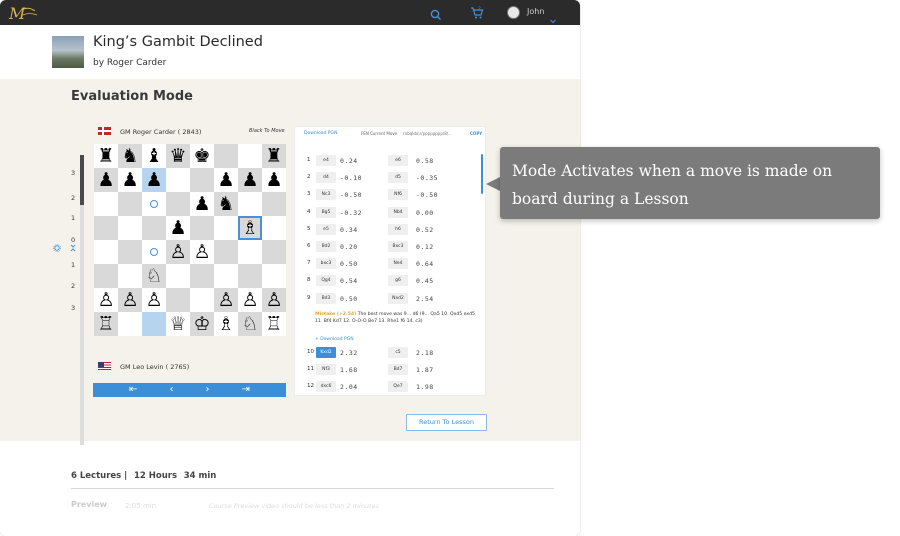 This screenshot has width=900, height=536. Describe the element at coordinates (535, 11) in the screenshot. I see `user-name: John` at that location.